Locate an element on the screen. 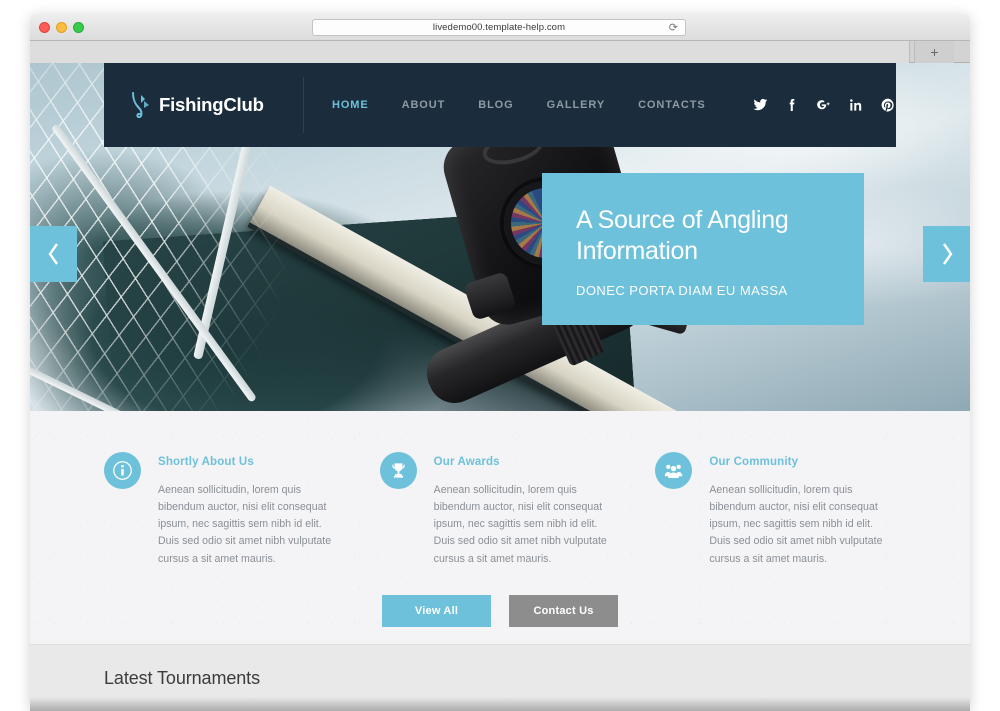  cta-button-row: View All Contact Us is located at coordinates (500, 610).